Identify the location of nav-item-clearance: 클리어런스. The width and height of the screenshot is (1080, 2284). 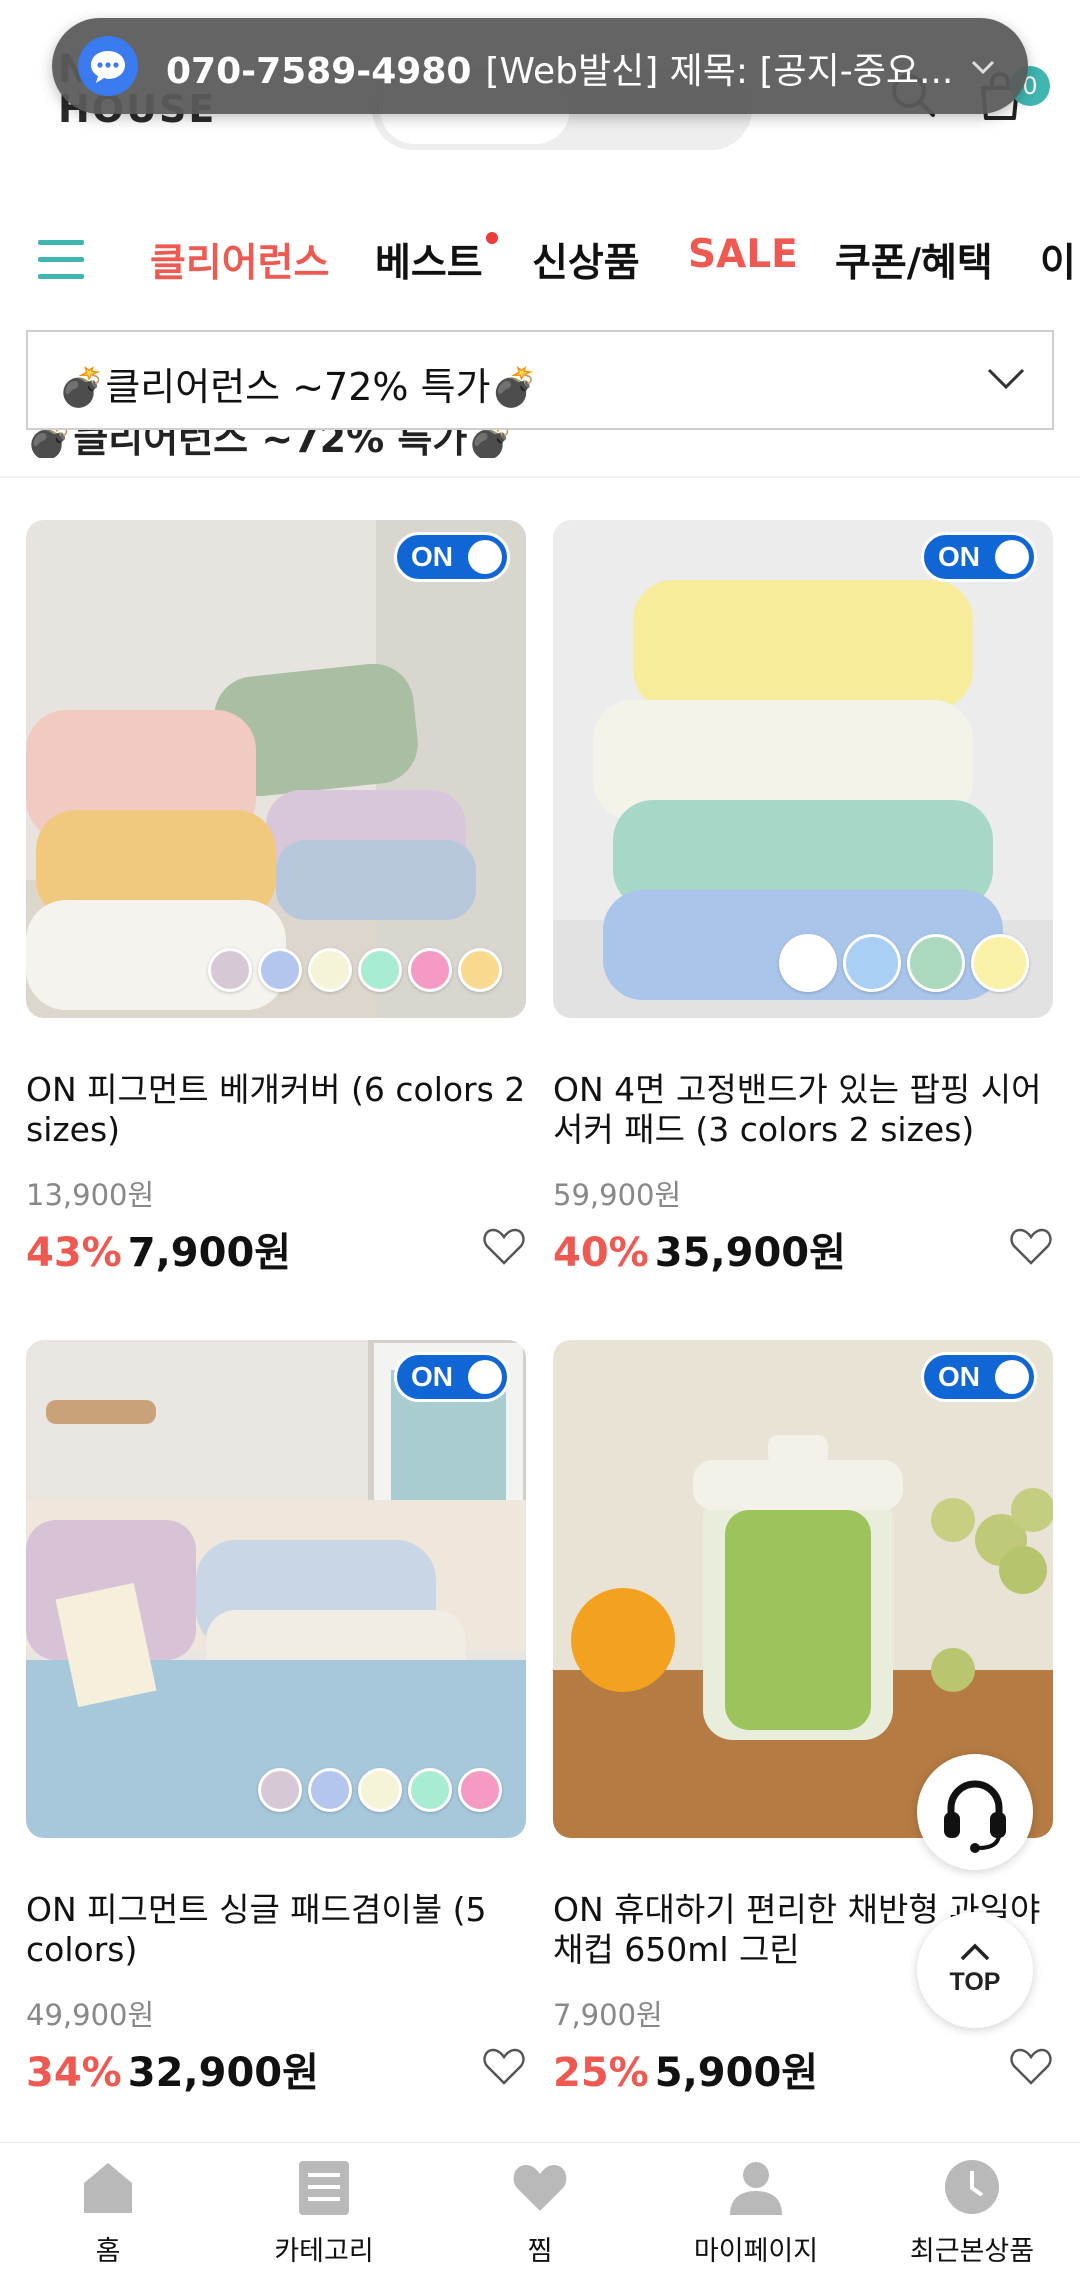
(239, 260).